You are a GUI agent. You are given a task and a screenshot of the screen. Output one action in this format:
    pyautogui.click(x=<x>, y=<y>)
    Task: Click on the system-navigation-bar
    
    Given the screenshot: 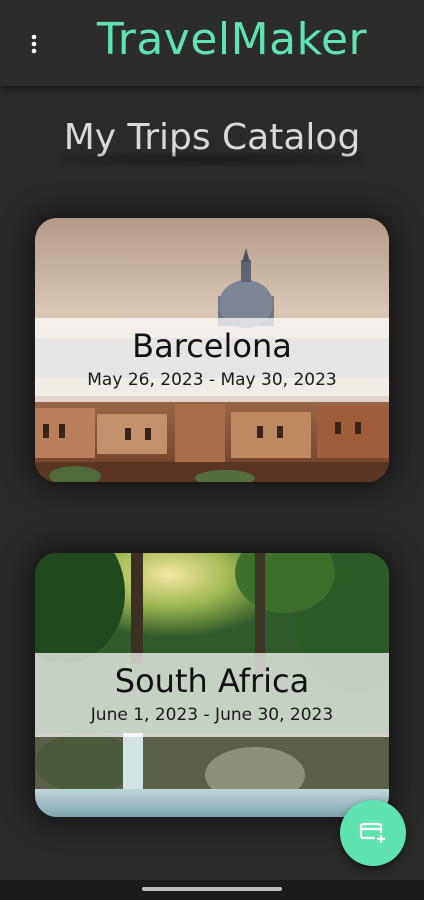 What is the action you would take?
    pyautogui.click(x=212, y=890)
    